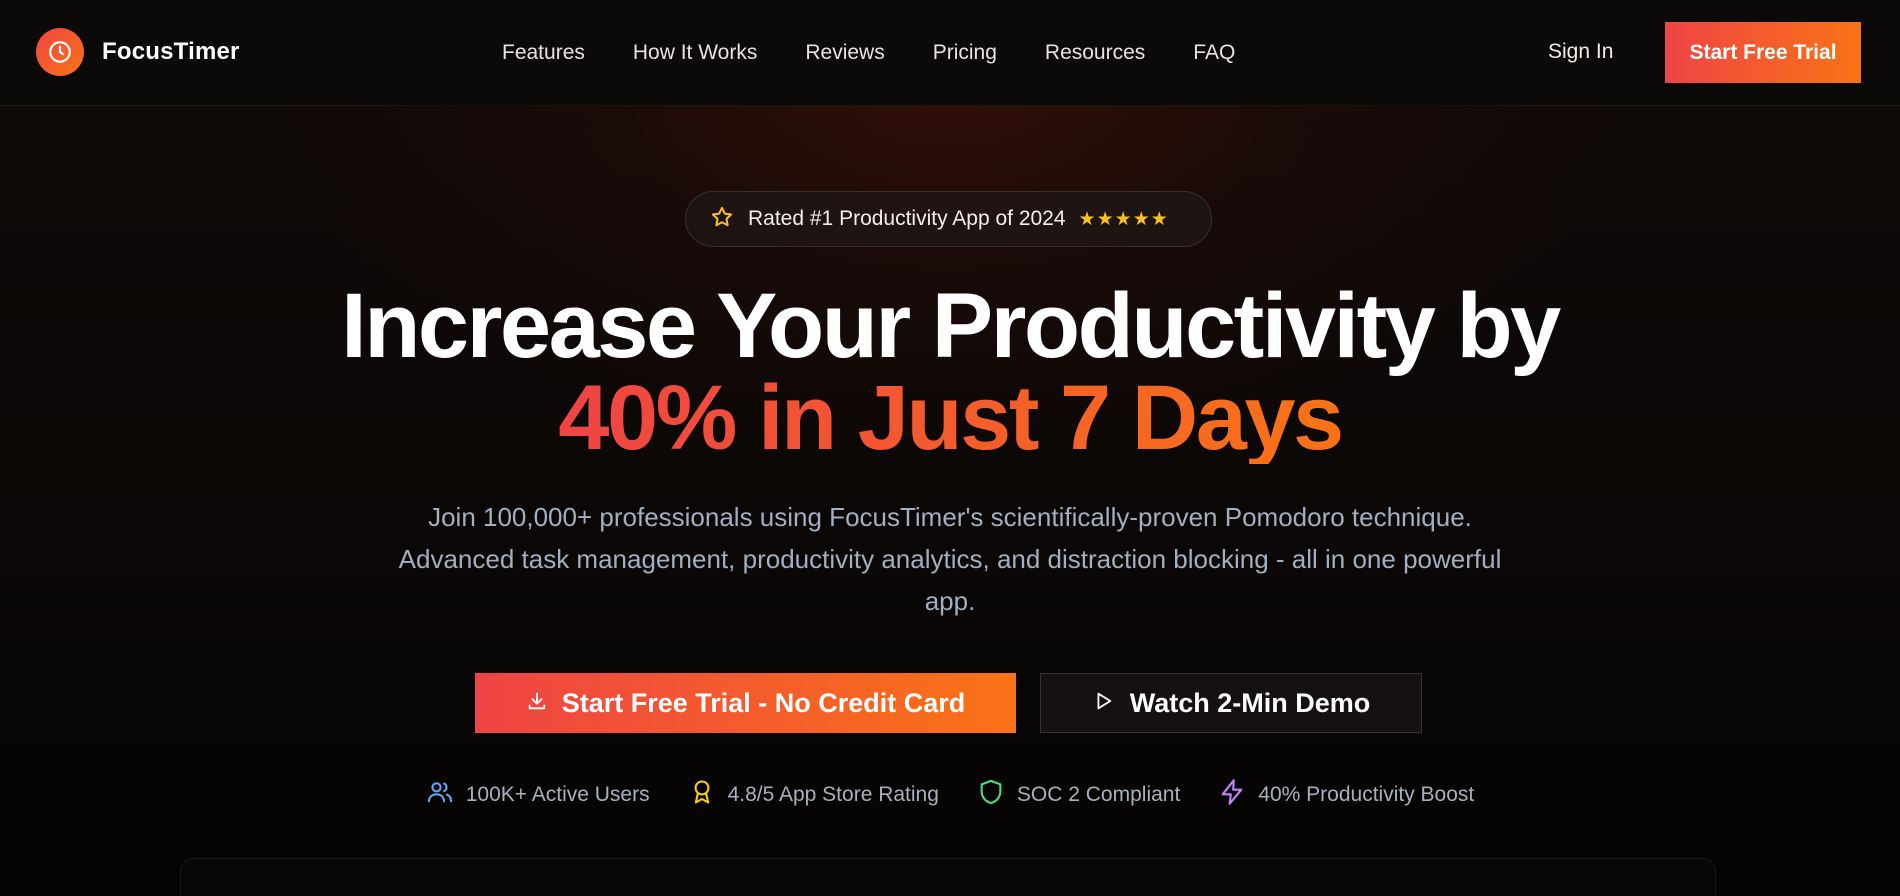 The height and width of the screenshot is (896, 1900). Describe the element at coordinates (543, 53) in the screenshot. I see `nav-link-features: Features` at that location.